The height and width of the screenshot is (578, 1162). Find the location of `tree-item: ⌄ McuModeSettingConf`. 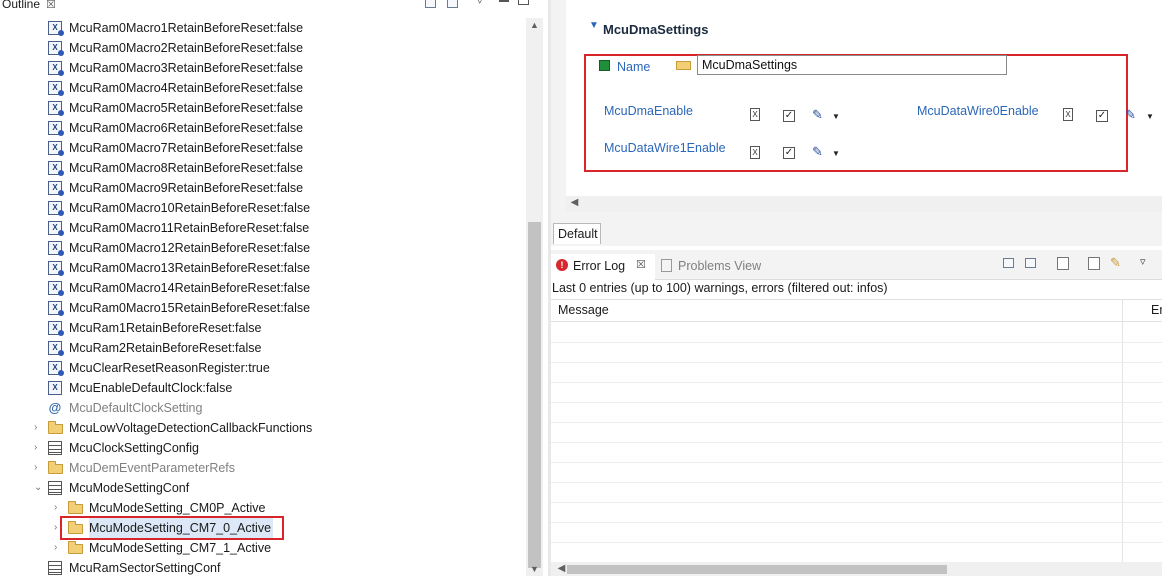

tree-item: ⌄ McuModeSettingConf is located at coordinates (262, 488).